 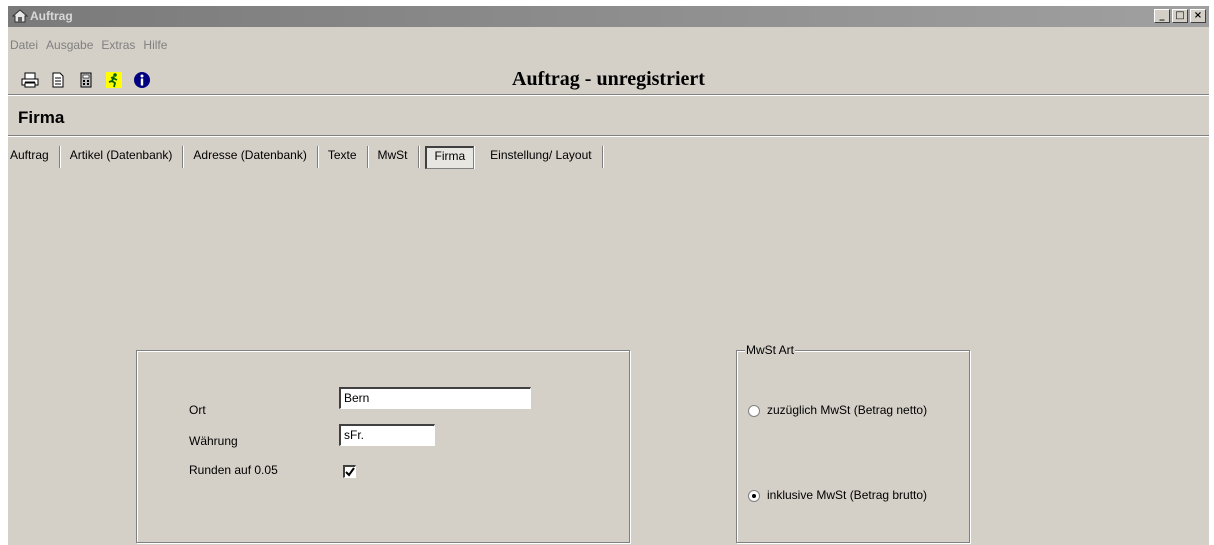 I want to click on radio-brutto, so click(x=754, y=496).